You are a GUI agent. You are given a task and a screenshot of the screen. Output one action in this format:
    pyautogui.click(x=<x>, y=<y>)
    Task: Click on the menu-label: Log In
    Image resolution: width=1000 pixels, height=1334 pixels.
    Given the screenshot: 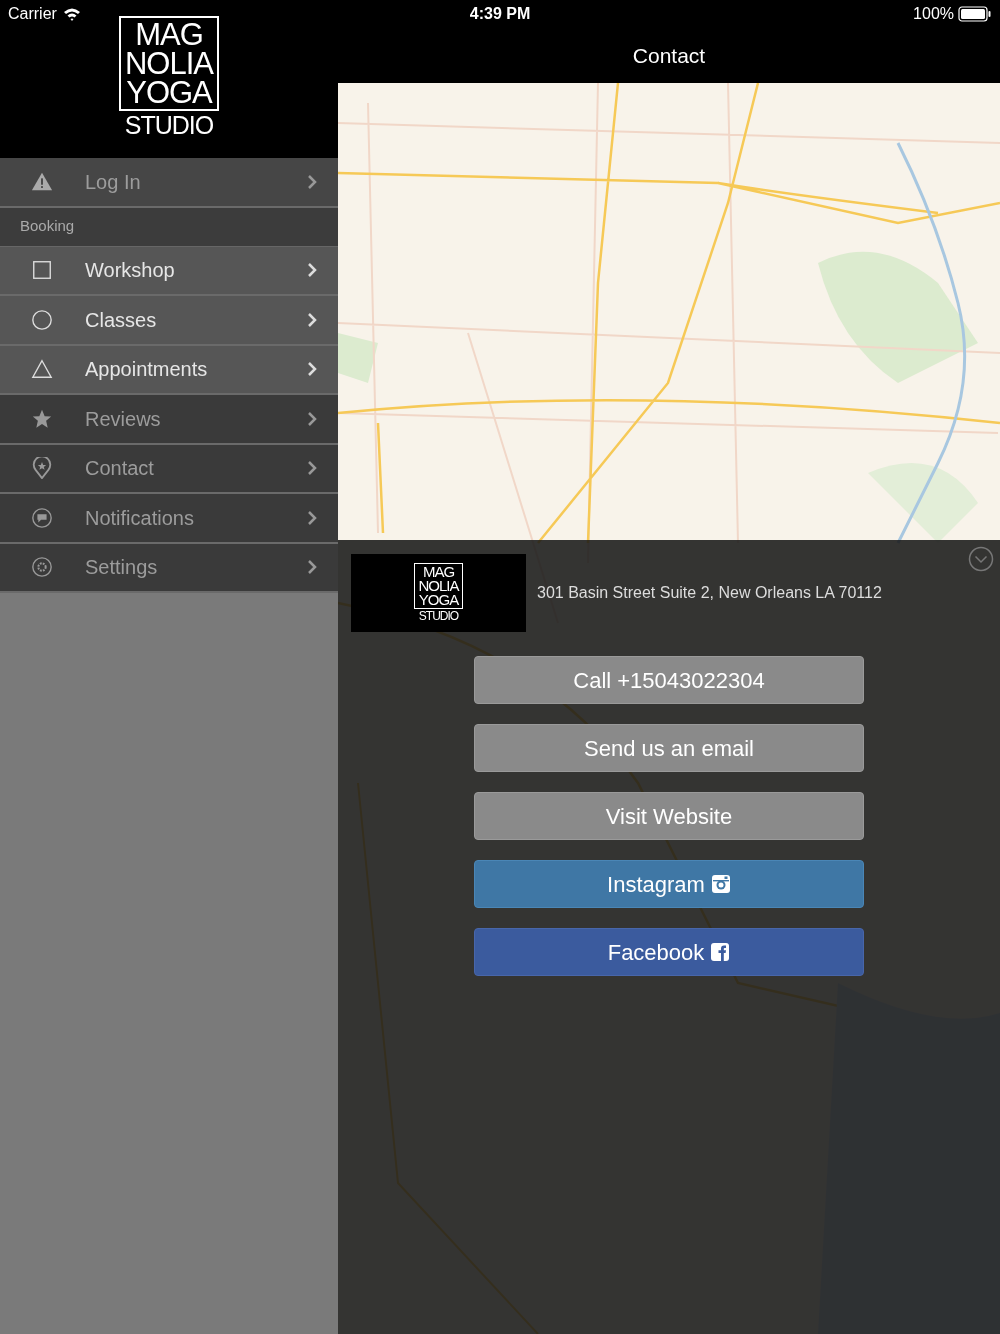 What is the action you would take?
    pyautogui.click(x=113, y=182)
    